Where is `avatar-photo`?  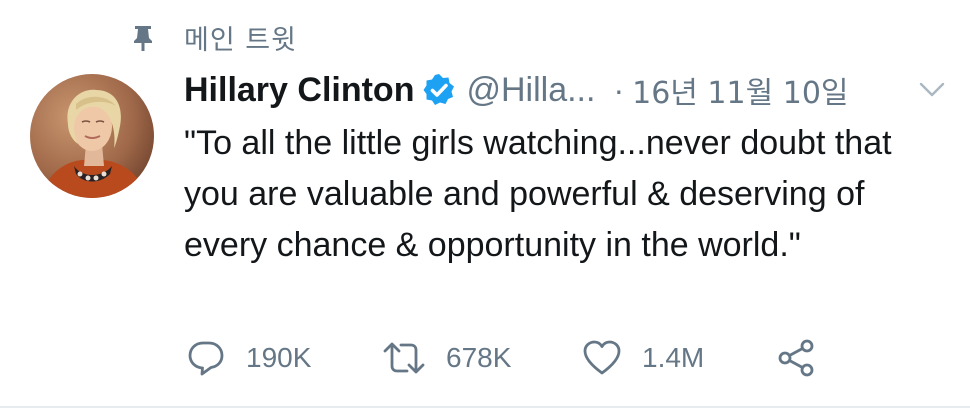 avatar-photo is located at coordinates (92, 136).